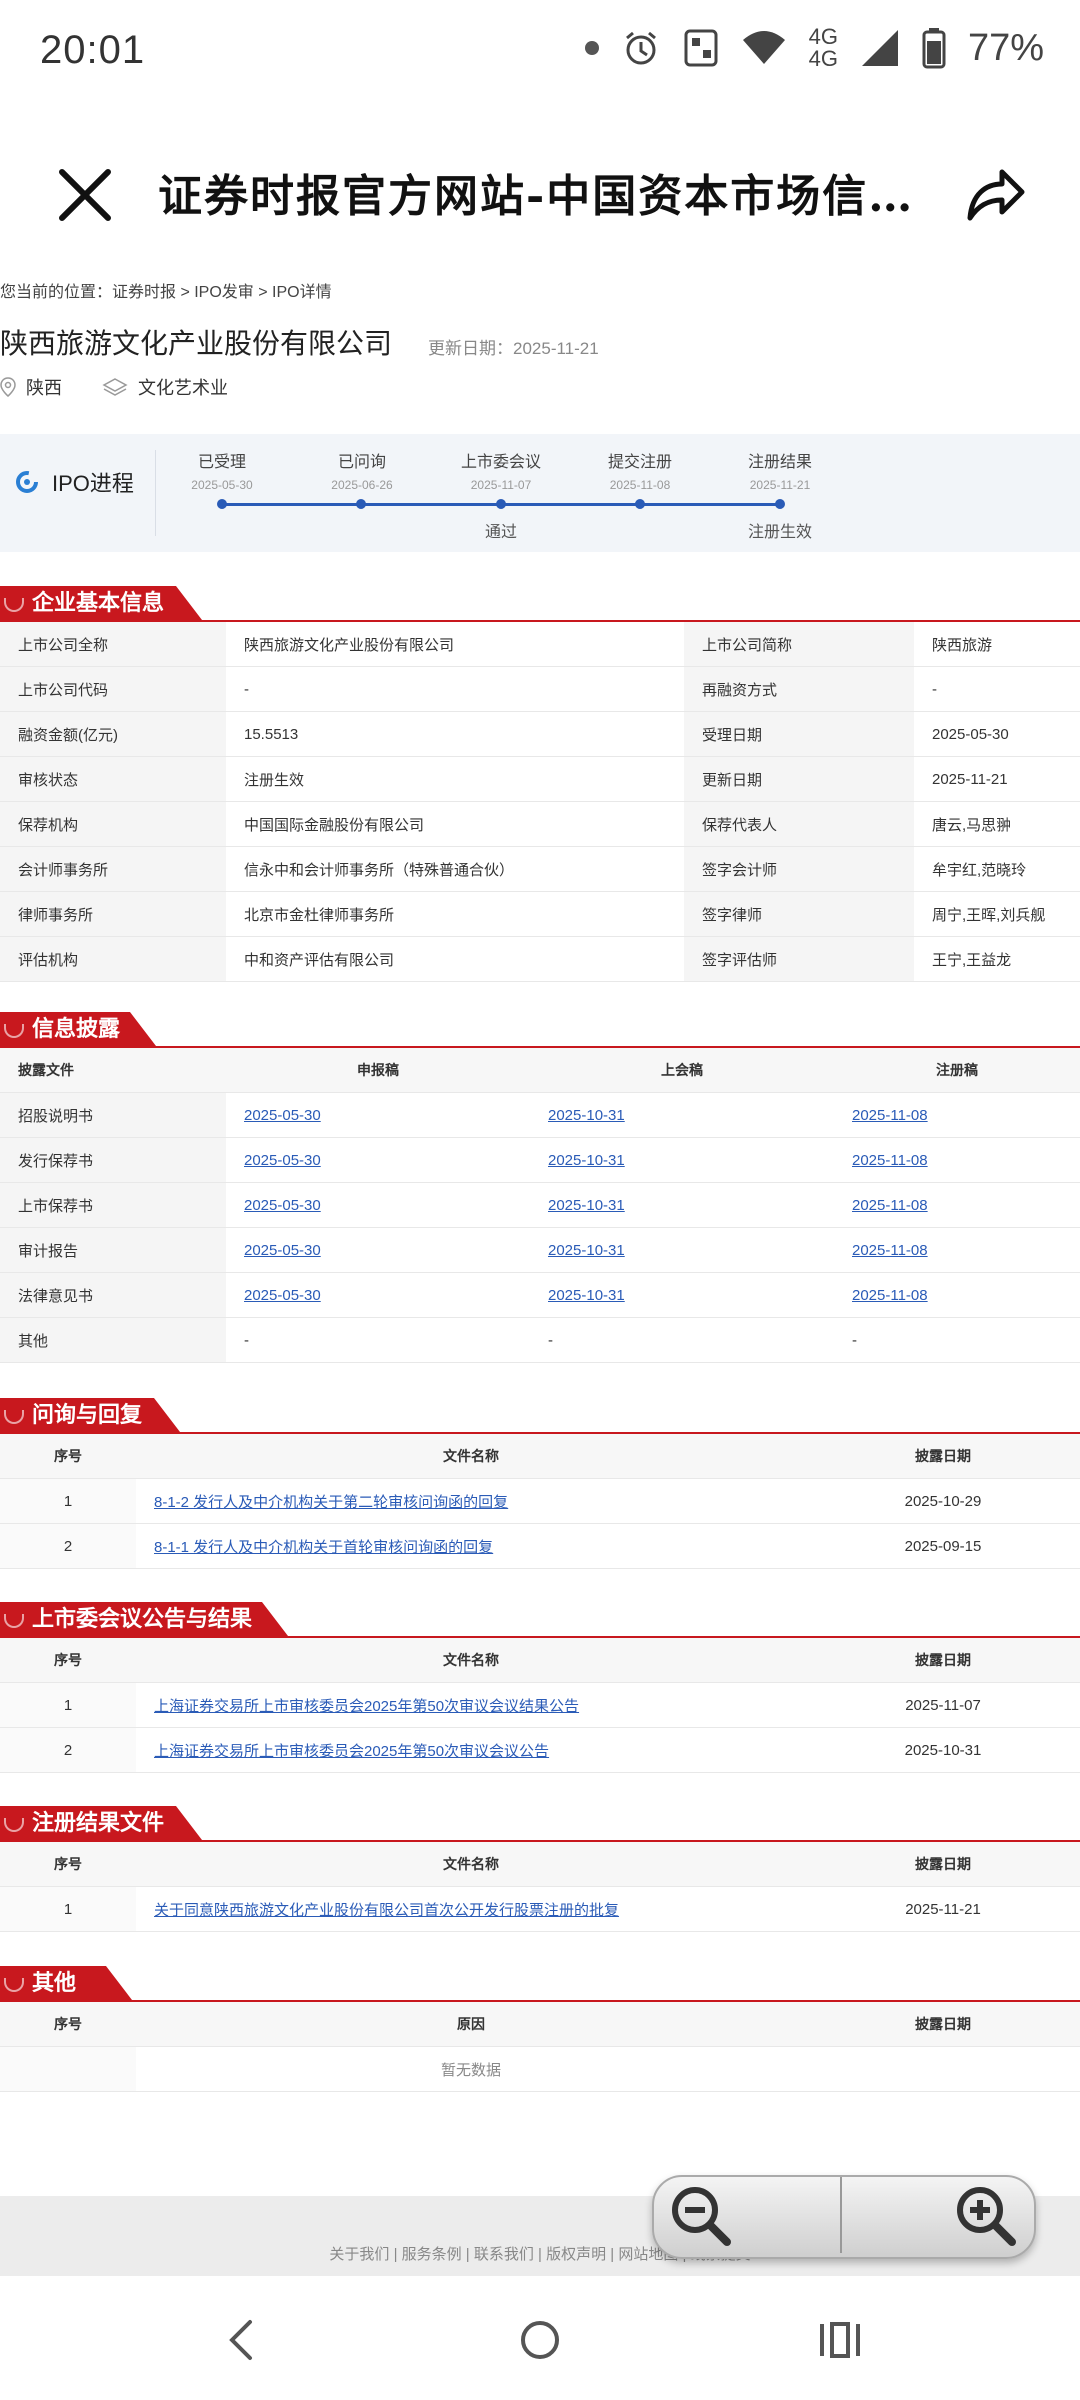 Image resolution: width=1080 pixels, height=2400 pixels. What do you see at coordinates (640, 48) in the screenshot?
I see `alarm-icon` at bounding box center [640, 48].